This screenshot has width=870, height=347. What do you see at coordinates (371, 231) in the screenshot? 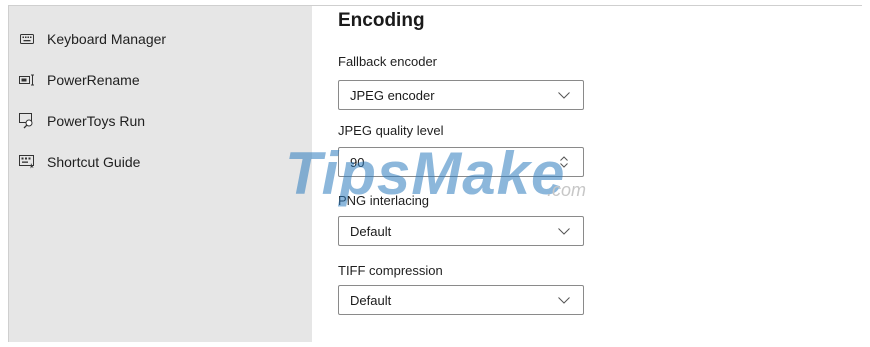
I see `png-interlacing-value: Default` at bounding box center [371, 231].